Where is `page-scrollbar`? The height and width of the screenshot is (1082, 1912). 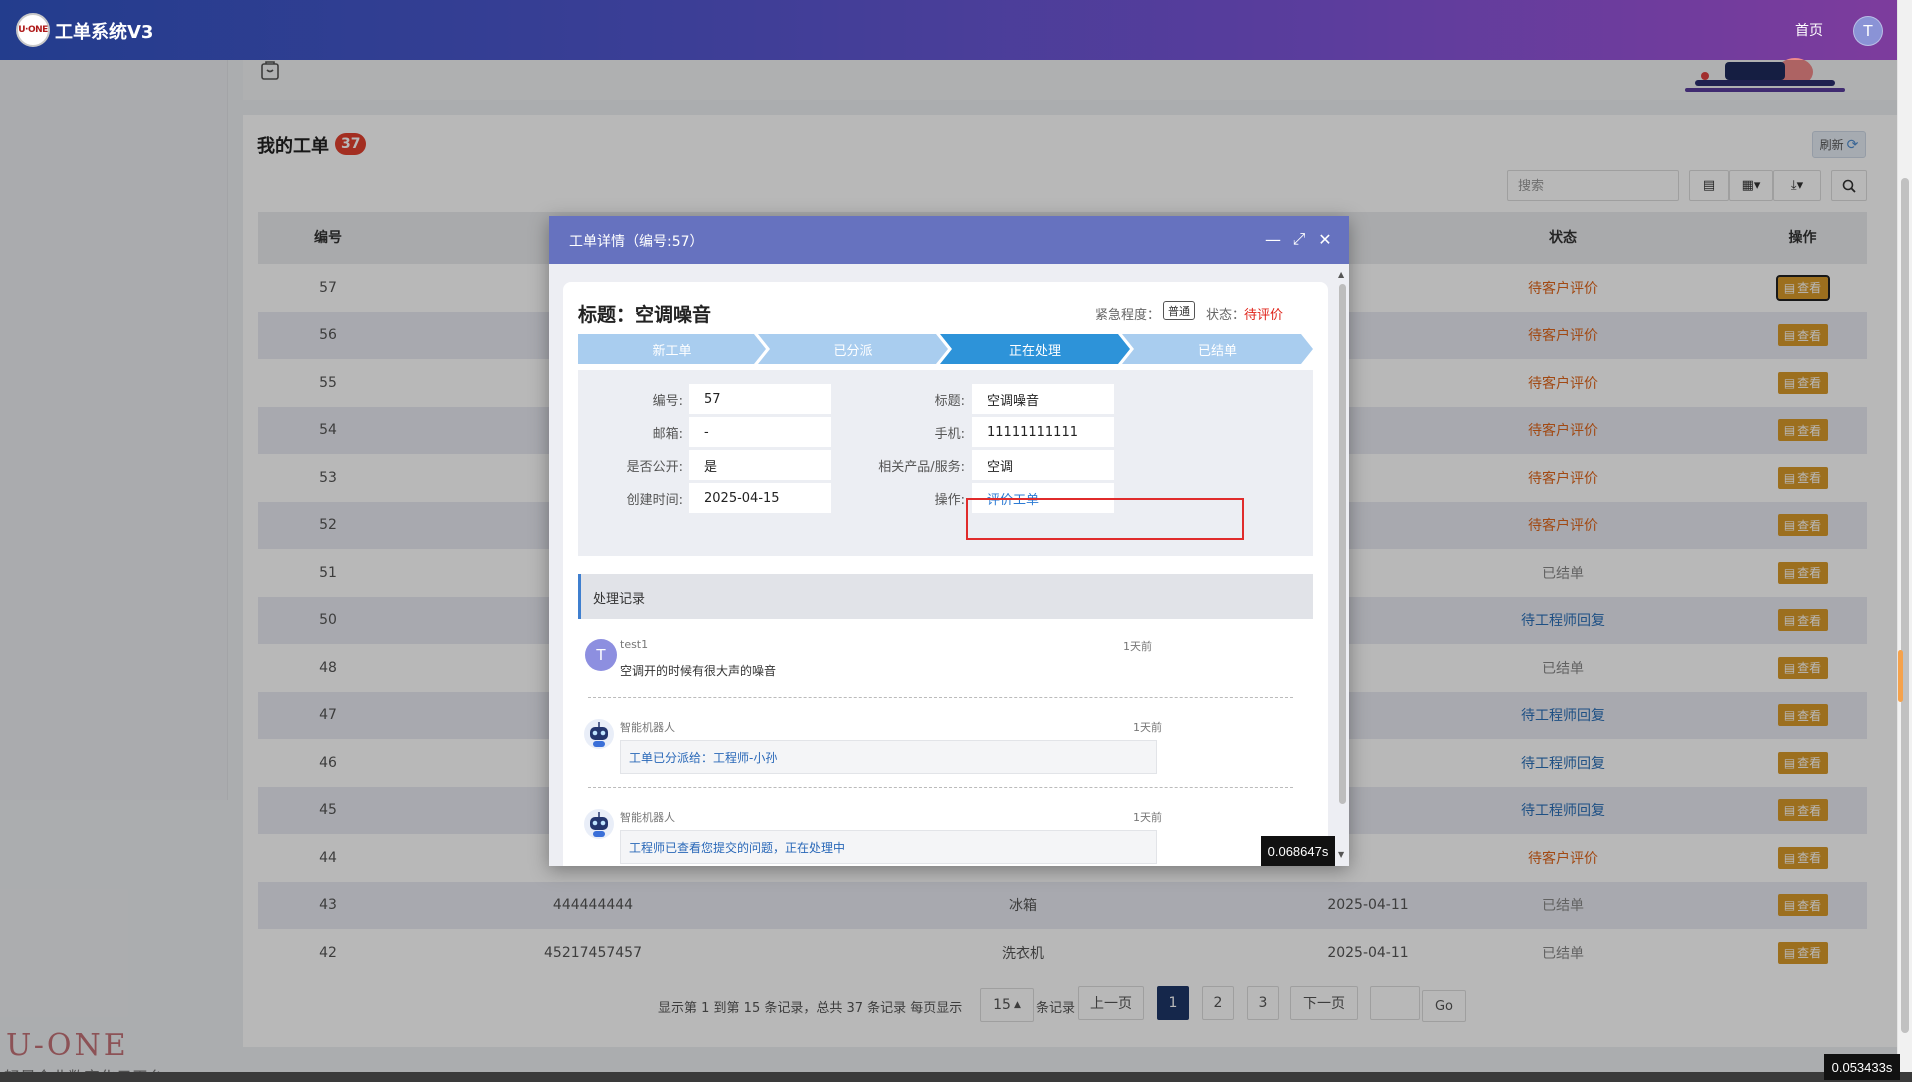
page-scrollbar is located at coordinates (1904, 536).